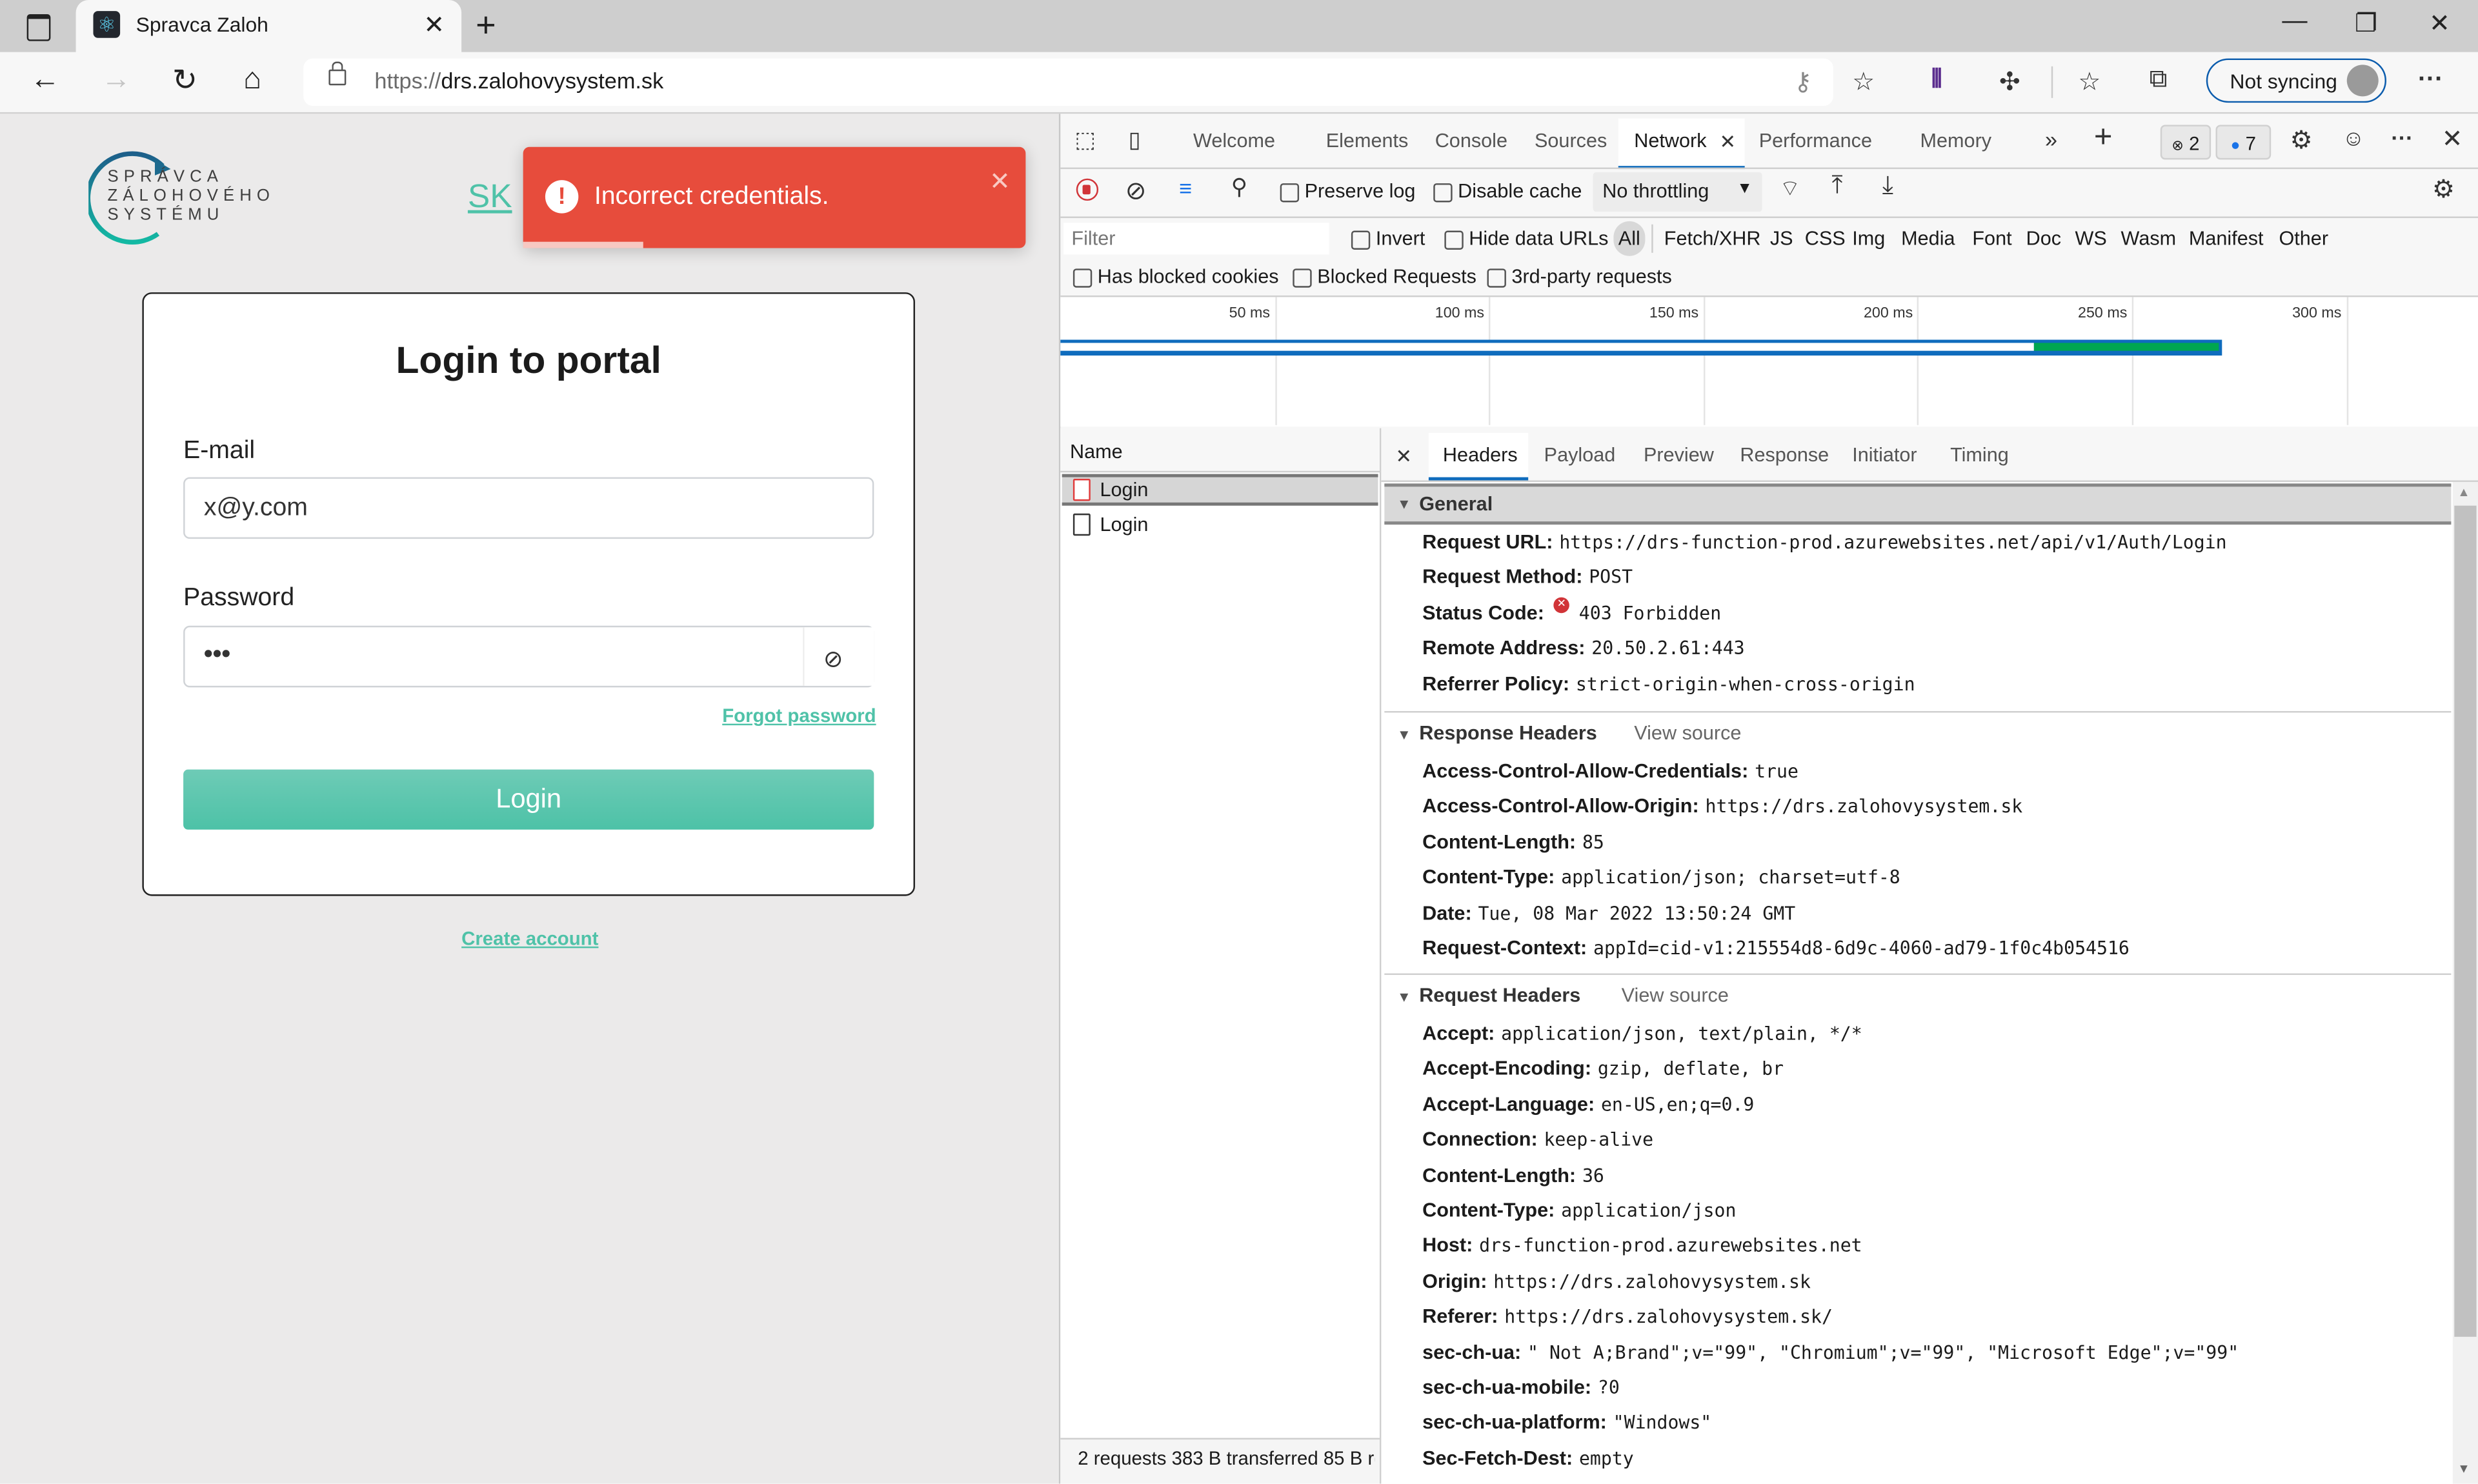 This screenshot has height=1484, width=2478. Describe the element at coordinates (1513, 1175) in the screenshot. I see `header-row: Content-Length: 36` at that location.